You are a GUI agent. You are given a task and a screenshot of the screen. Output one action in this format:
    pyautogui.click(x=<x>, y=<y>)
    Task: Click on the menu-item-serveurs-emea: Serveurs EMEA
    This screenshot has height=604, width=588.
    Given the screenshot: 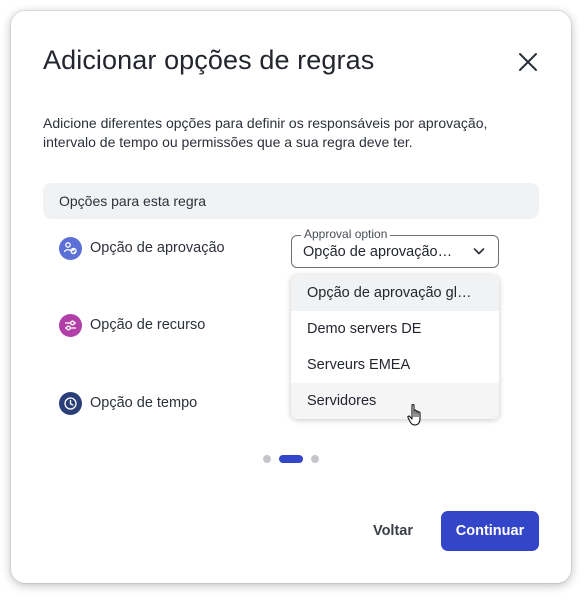 What is the action you would take?
    pyautogui.click(x=395, y=365)
    